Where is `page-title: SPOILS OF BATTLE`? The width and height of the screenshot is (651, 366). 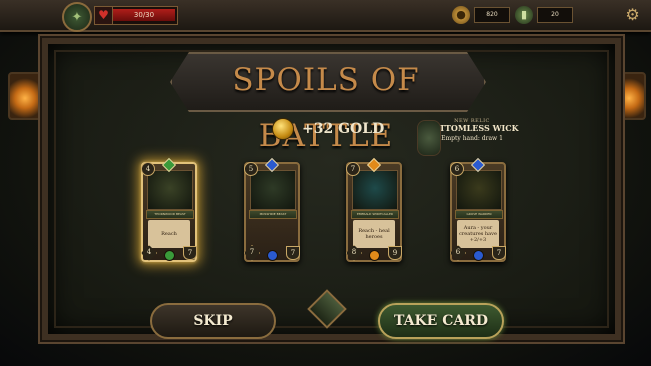 page-title: SPOILS OF BATTLE is located at coordinates (326, 108).